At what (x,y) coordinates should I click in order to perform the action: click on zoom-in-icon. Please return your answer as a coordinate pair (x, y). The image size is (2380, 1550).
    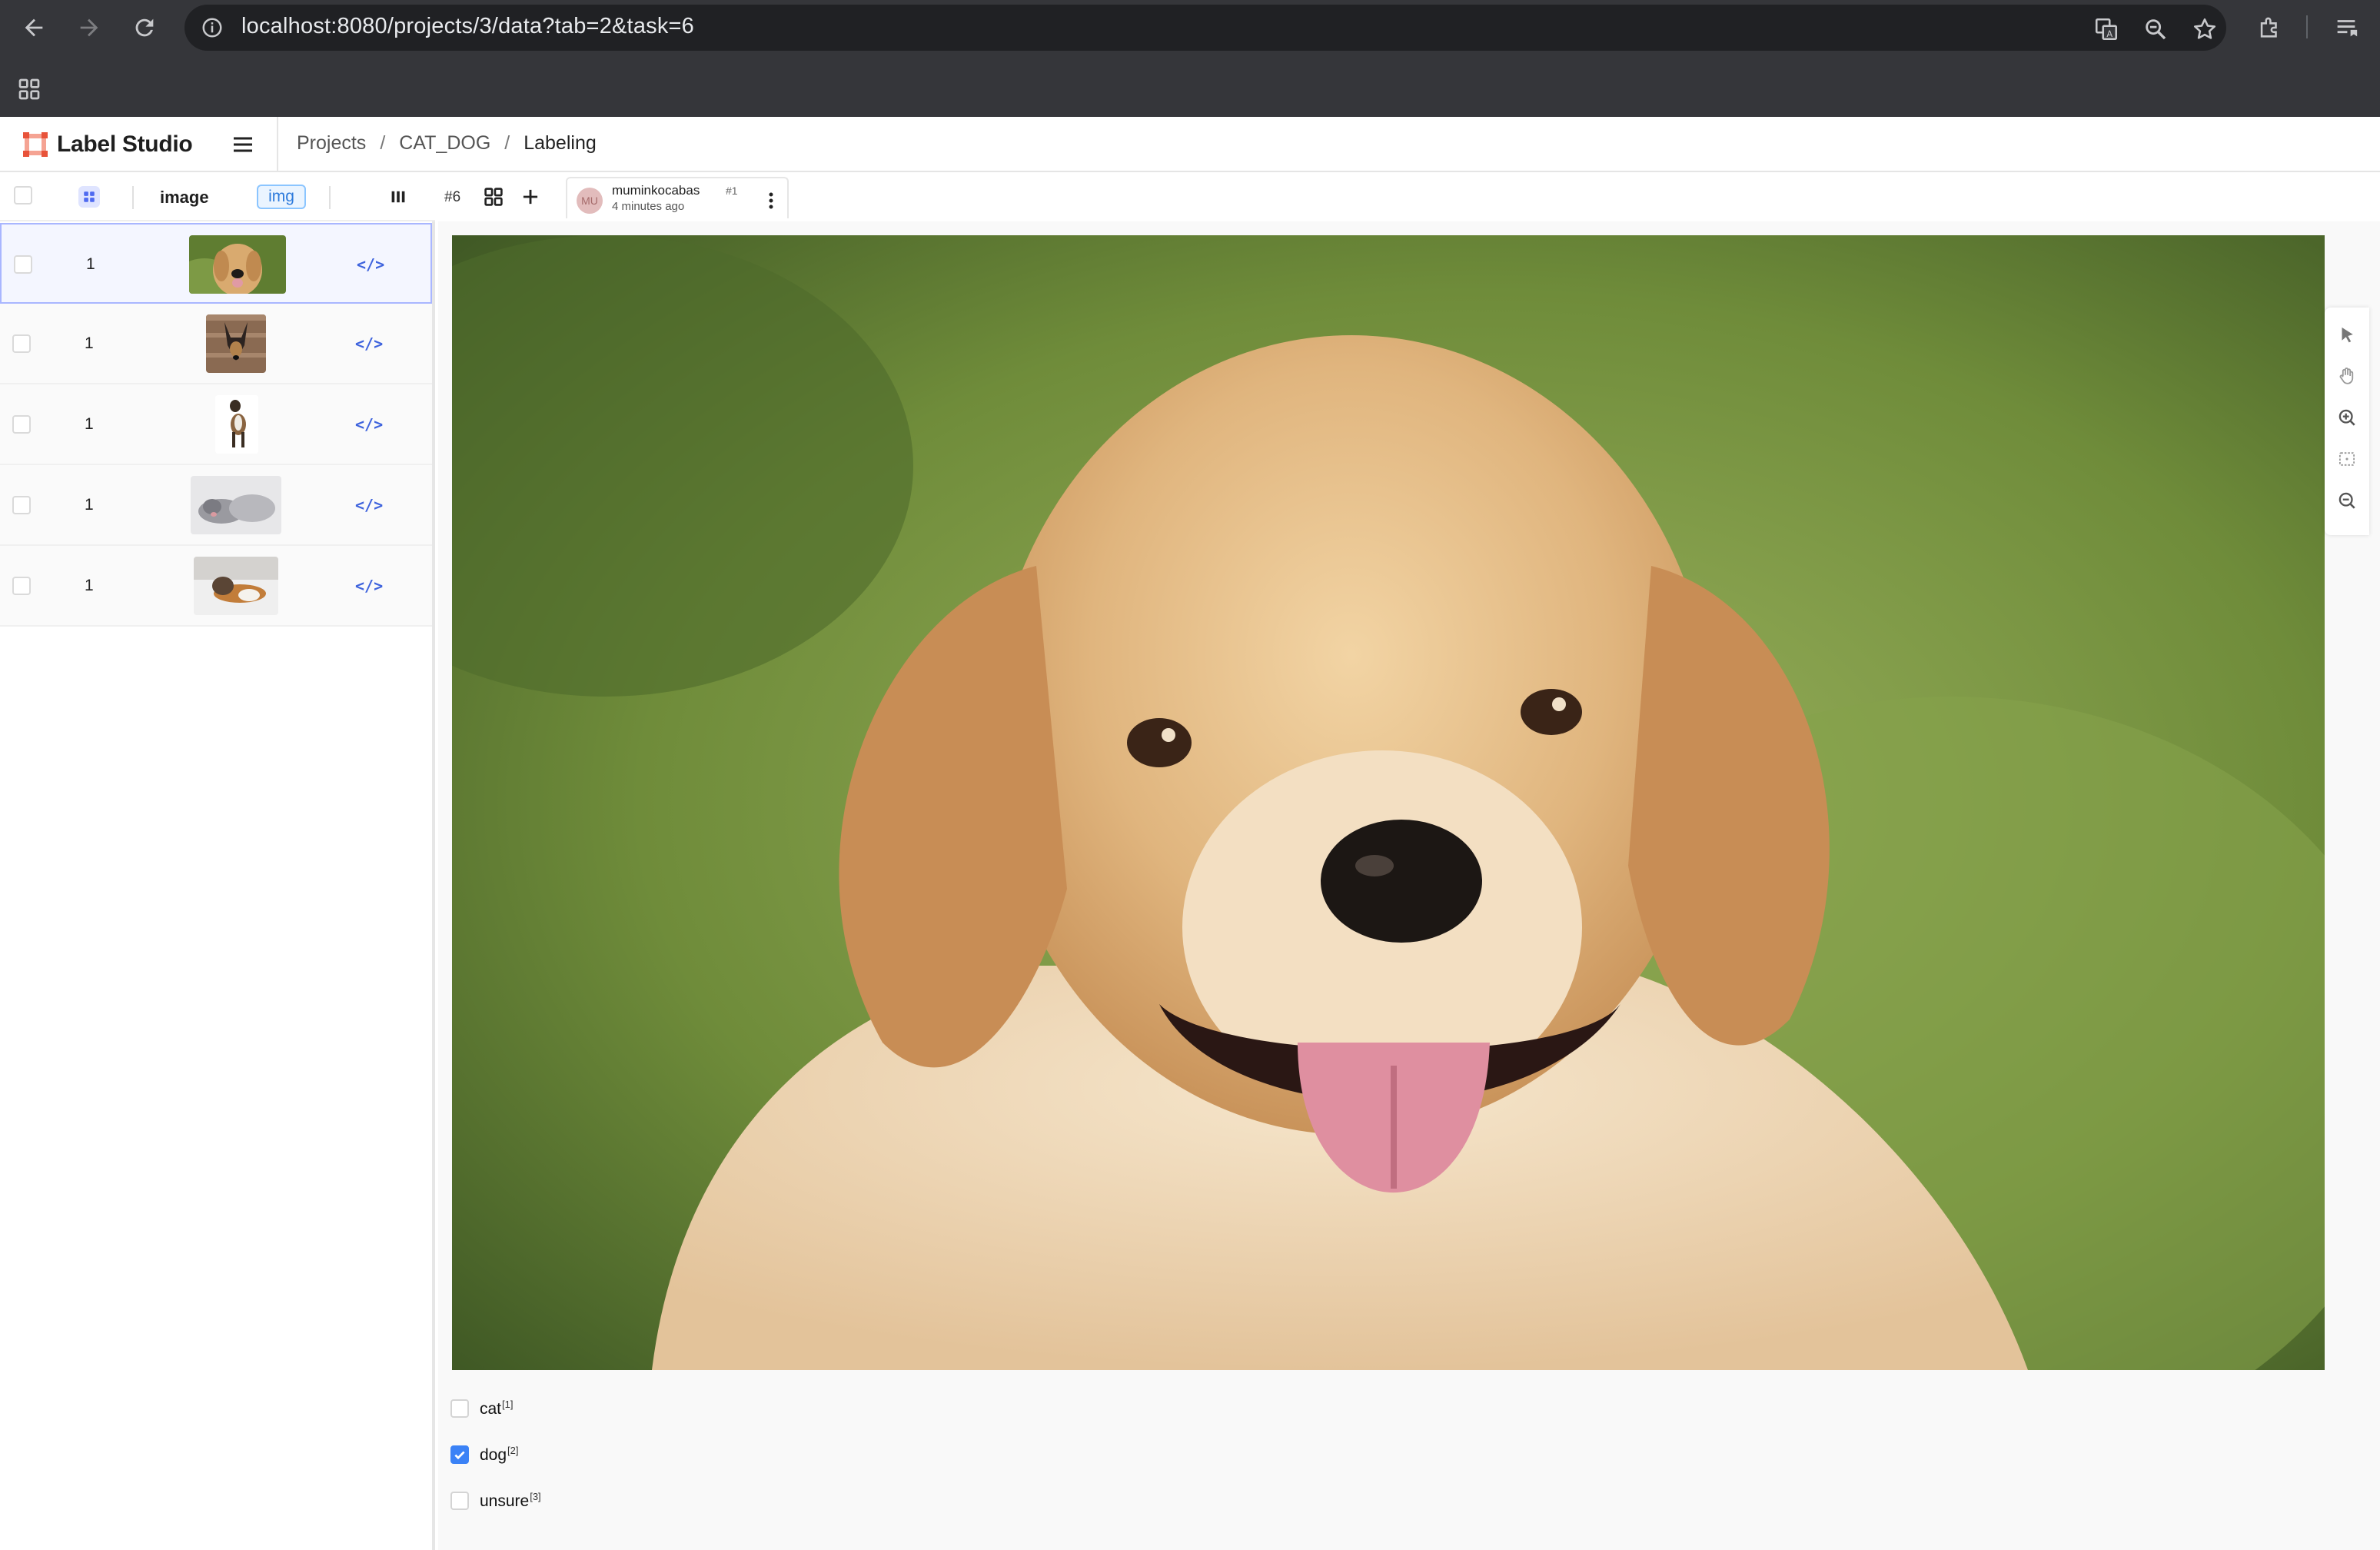
    Looking at the image, I should click on (2347, 417).